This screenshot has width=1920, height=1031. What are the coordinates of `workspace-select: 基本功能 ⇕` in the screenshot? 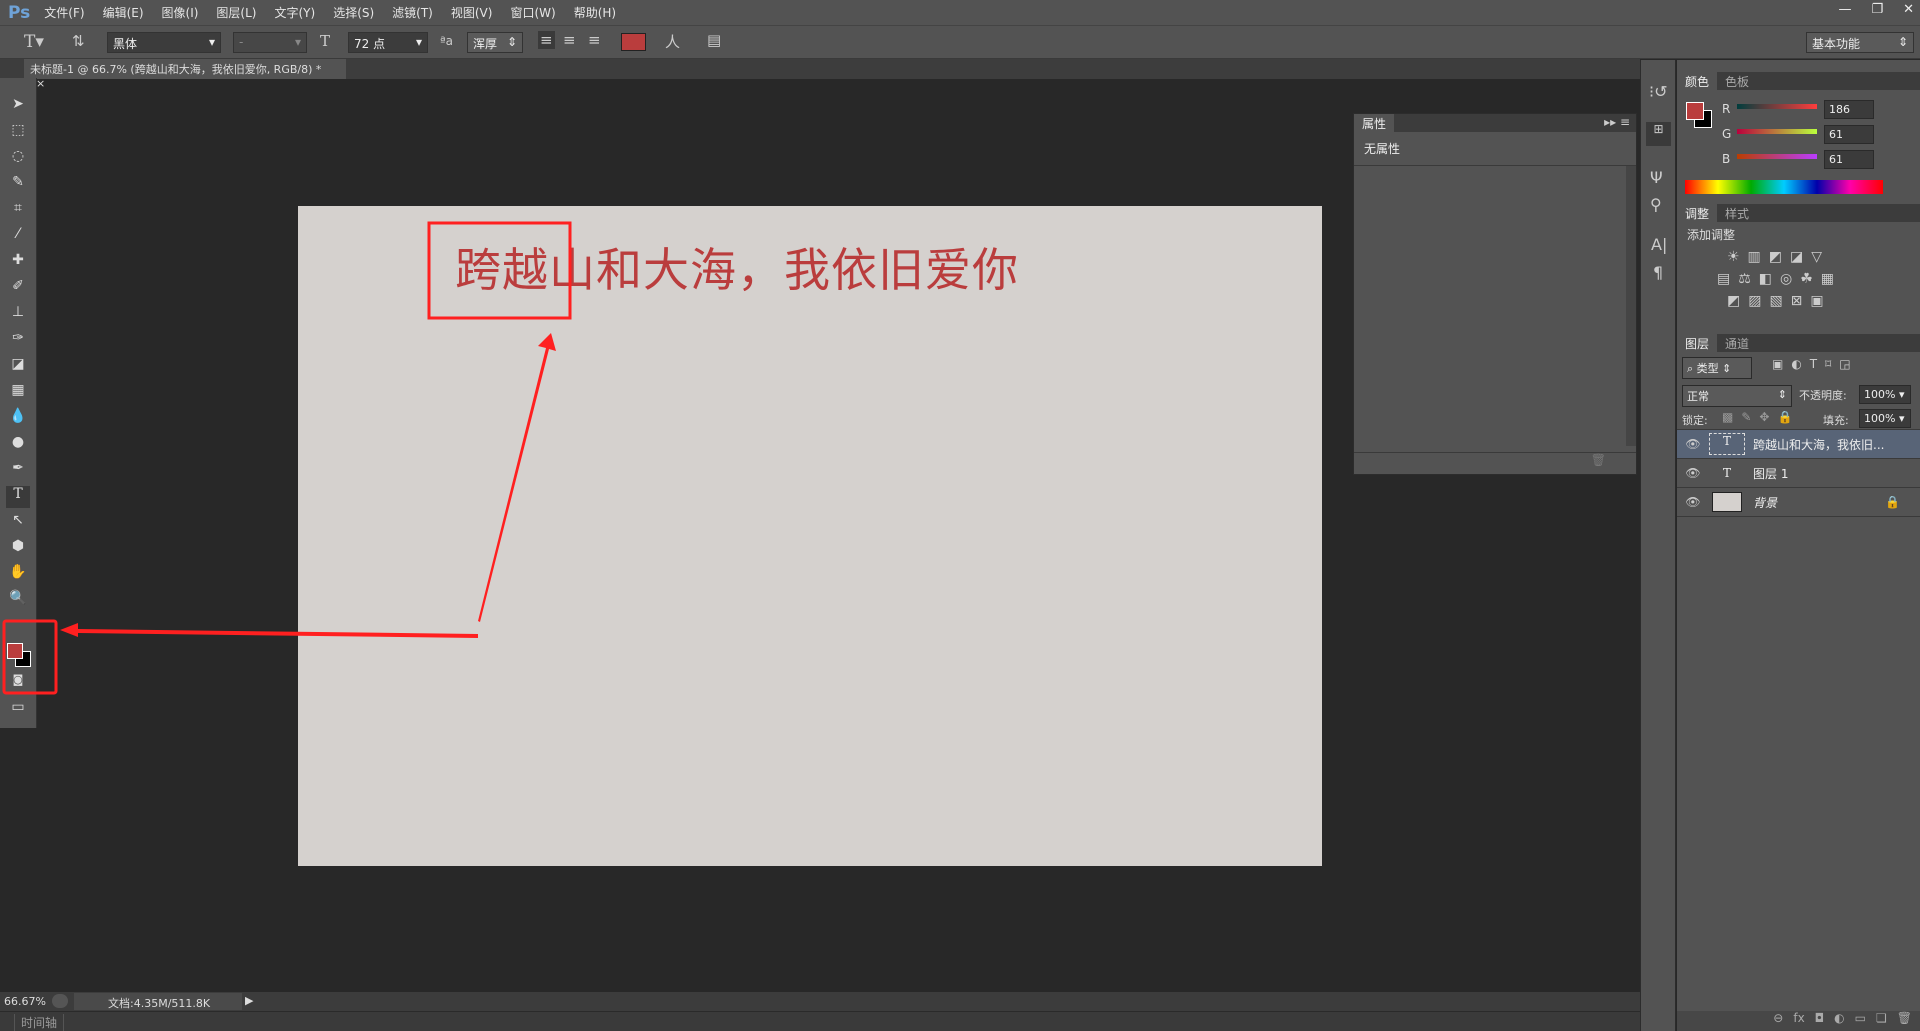 It's located at (1860, 42).